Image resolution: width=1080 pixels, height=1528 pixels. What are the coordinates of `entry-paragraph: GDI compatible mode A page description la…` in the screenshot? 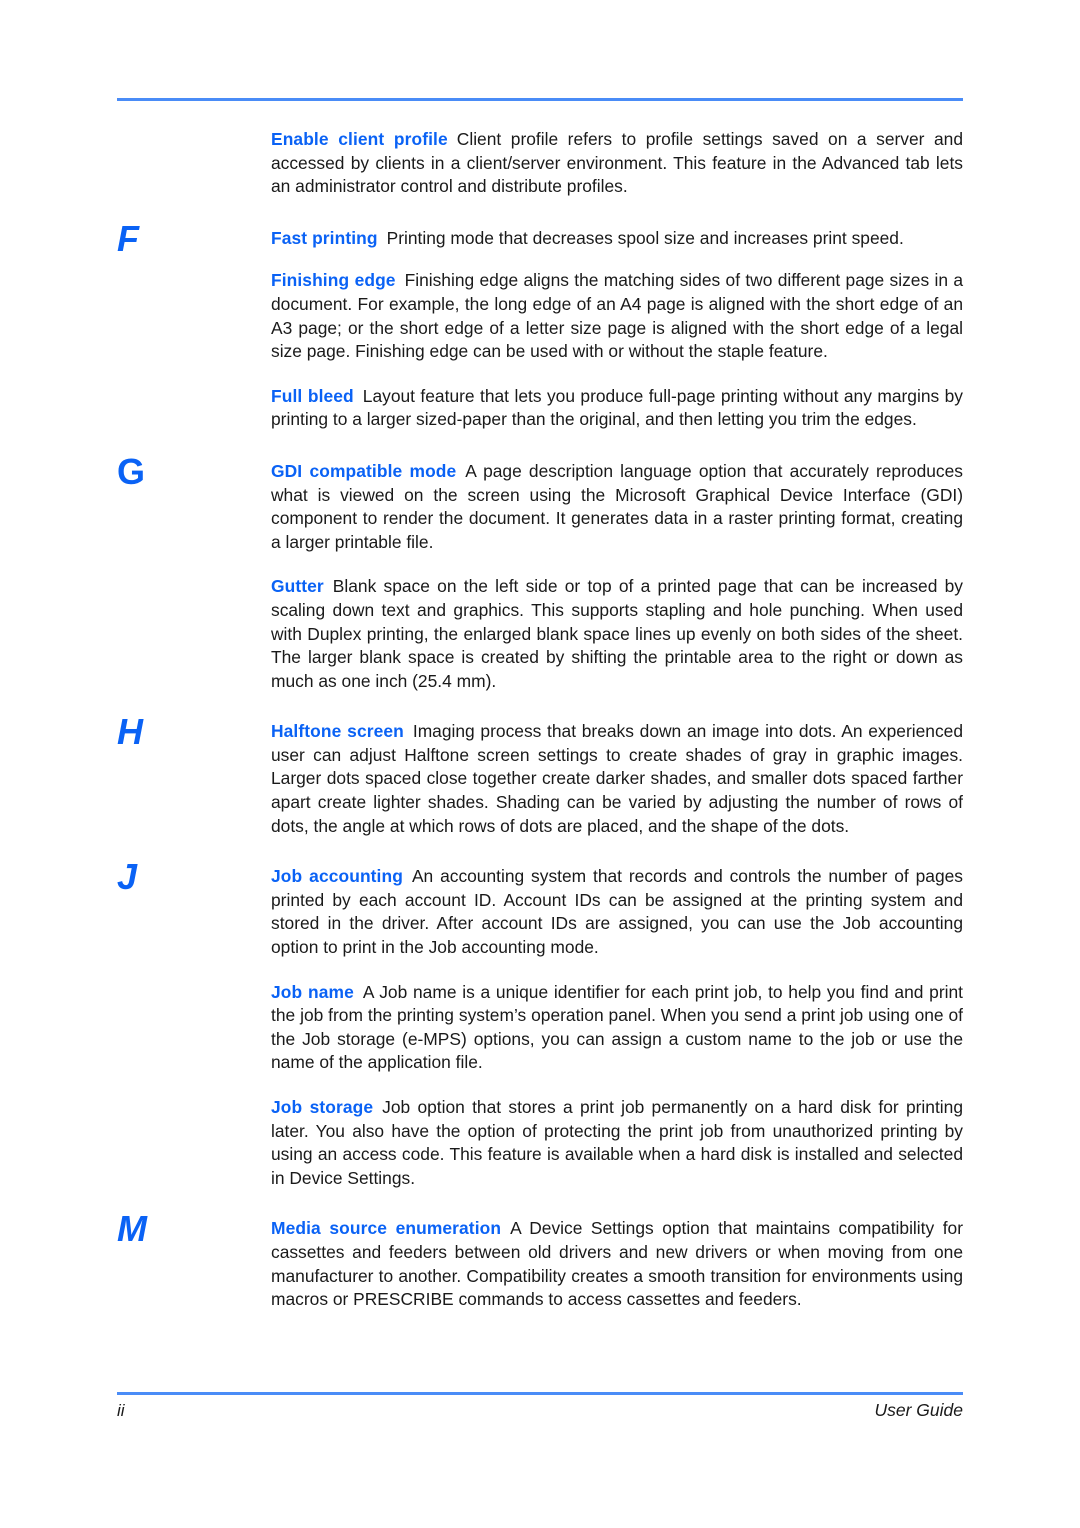 It's located at (617, 507).